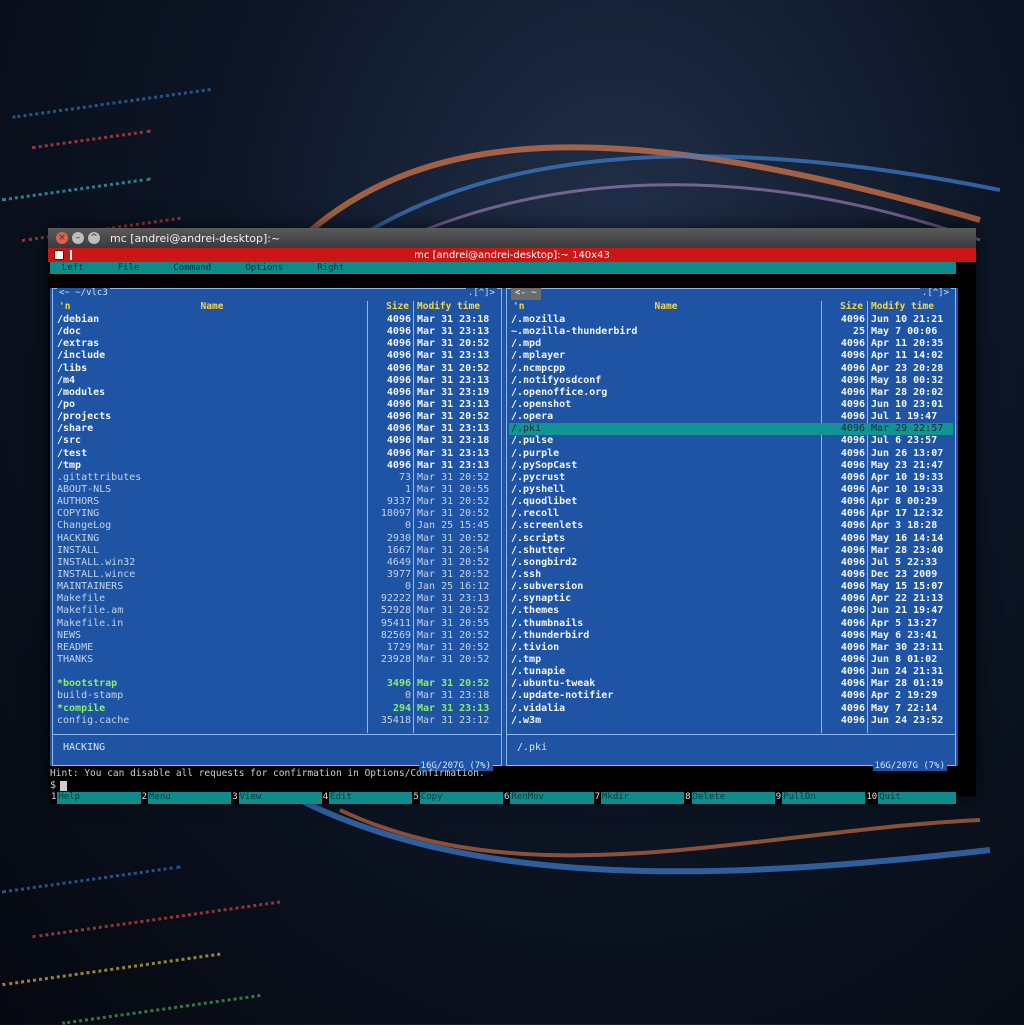 The width and height of the screenshot is (1024, 1025). What do you see at coordinates (59, 785) in the screenshot?
I see `command-prompt: $` at bounding box center [59, 785].